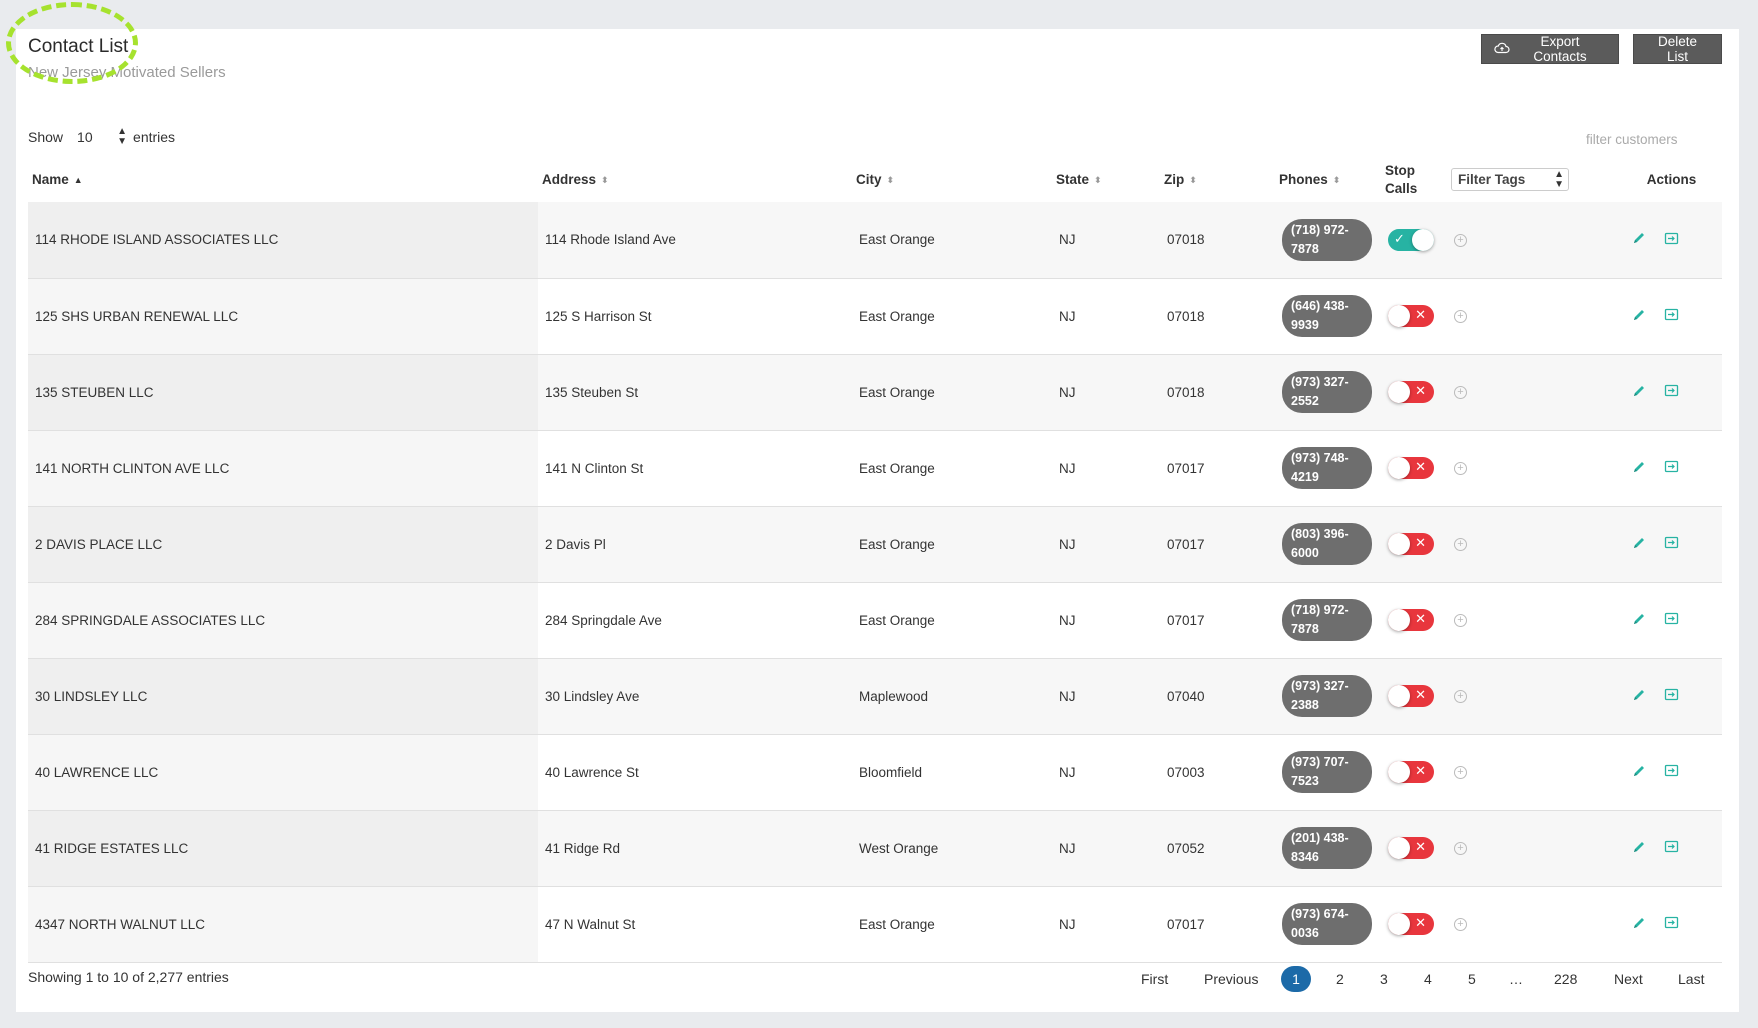 The width and height of the screenshot is (1758, 1028). Describe the element at coordinates (132, 468) in the screenshot. I see `contact-name: 141 NORTH CLINTON AVE LLC` at that location.